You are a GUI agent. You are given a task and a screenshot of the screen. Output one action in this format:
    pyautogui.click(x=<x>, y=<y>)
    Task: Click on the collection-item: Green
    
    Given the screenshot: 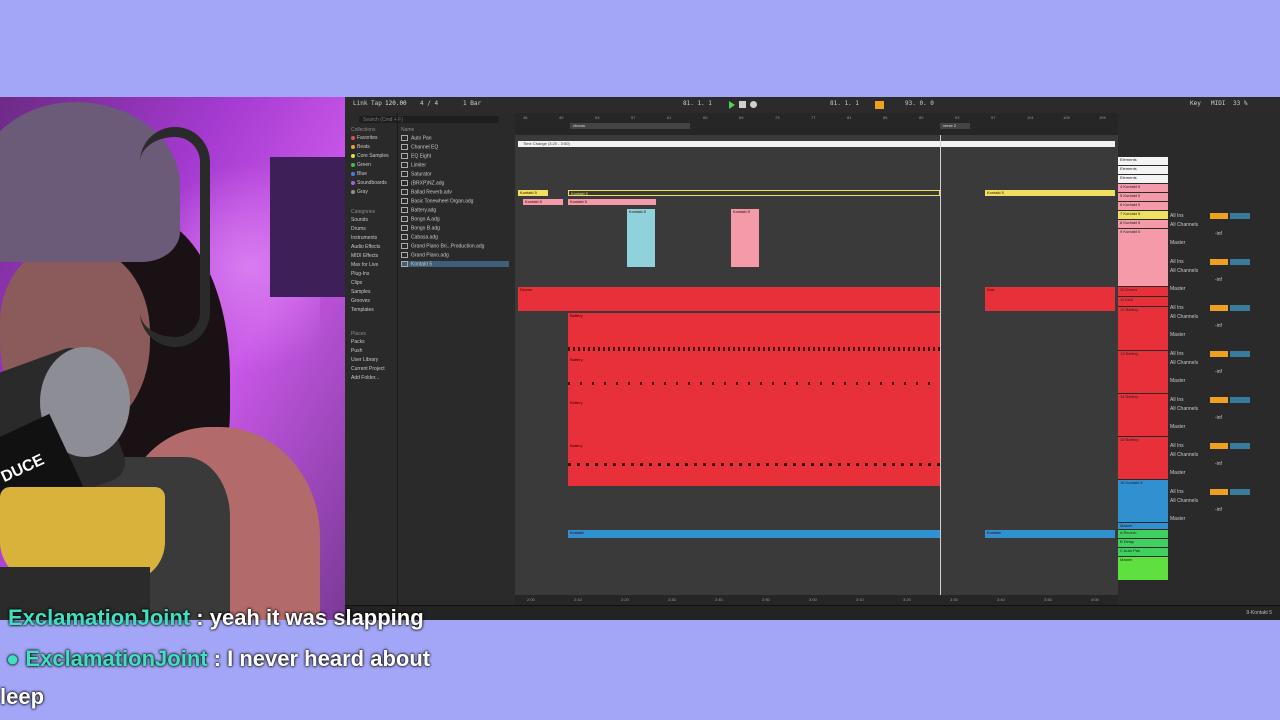 What is the action you would take?
    pyautogui.click(x=361, y=165)
    